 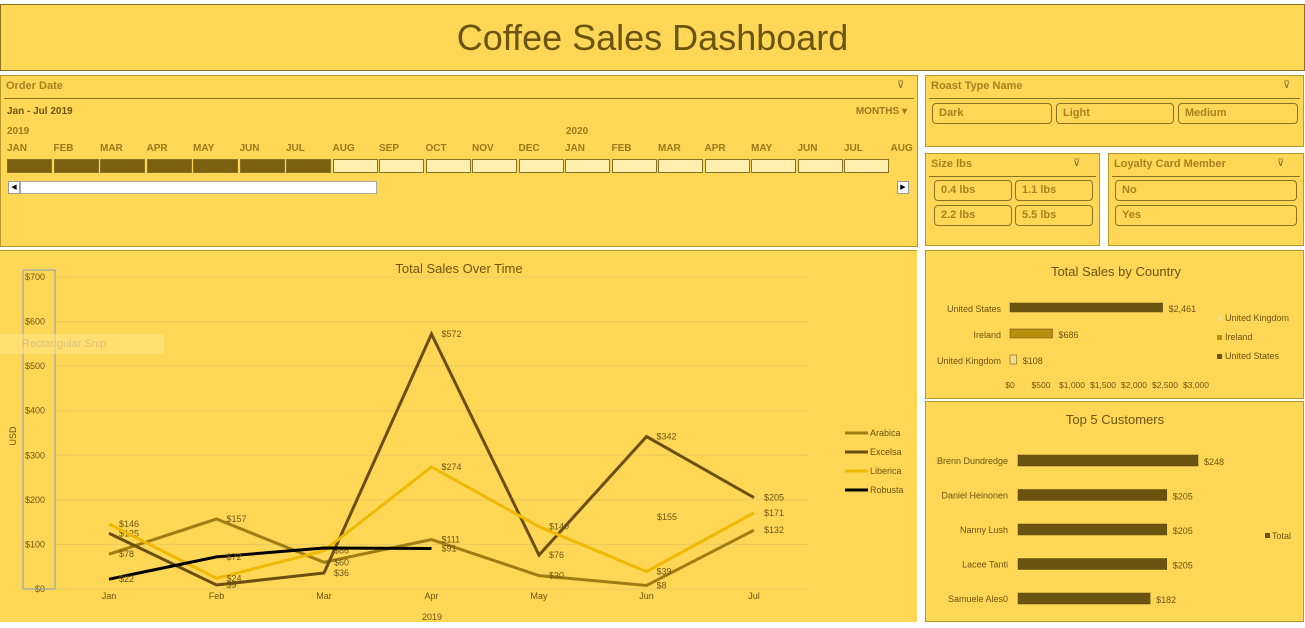 I want to click on scroll-right-icon: ▶, so click(x=903, y=187).